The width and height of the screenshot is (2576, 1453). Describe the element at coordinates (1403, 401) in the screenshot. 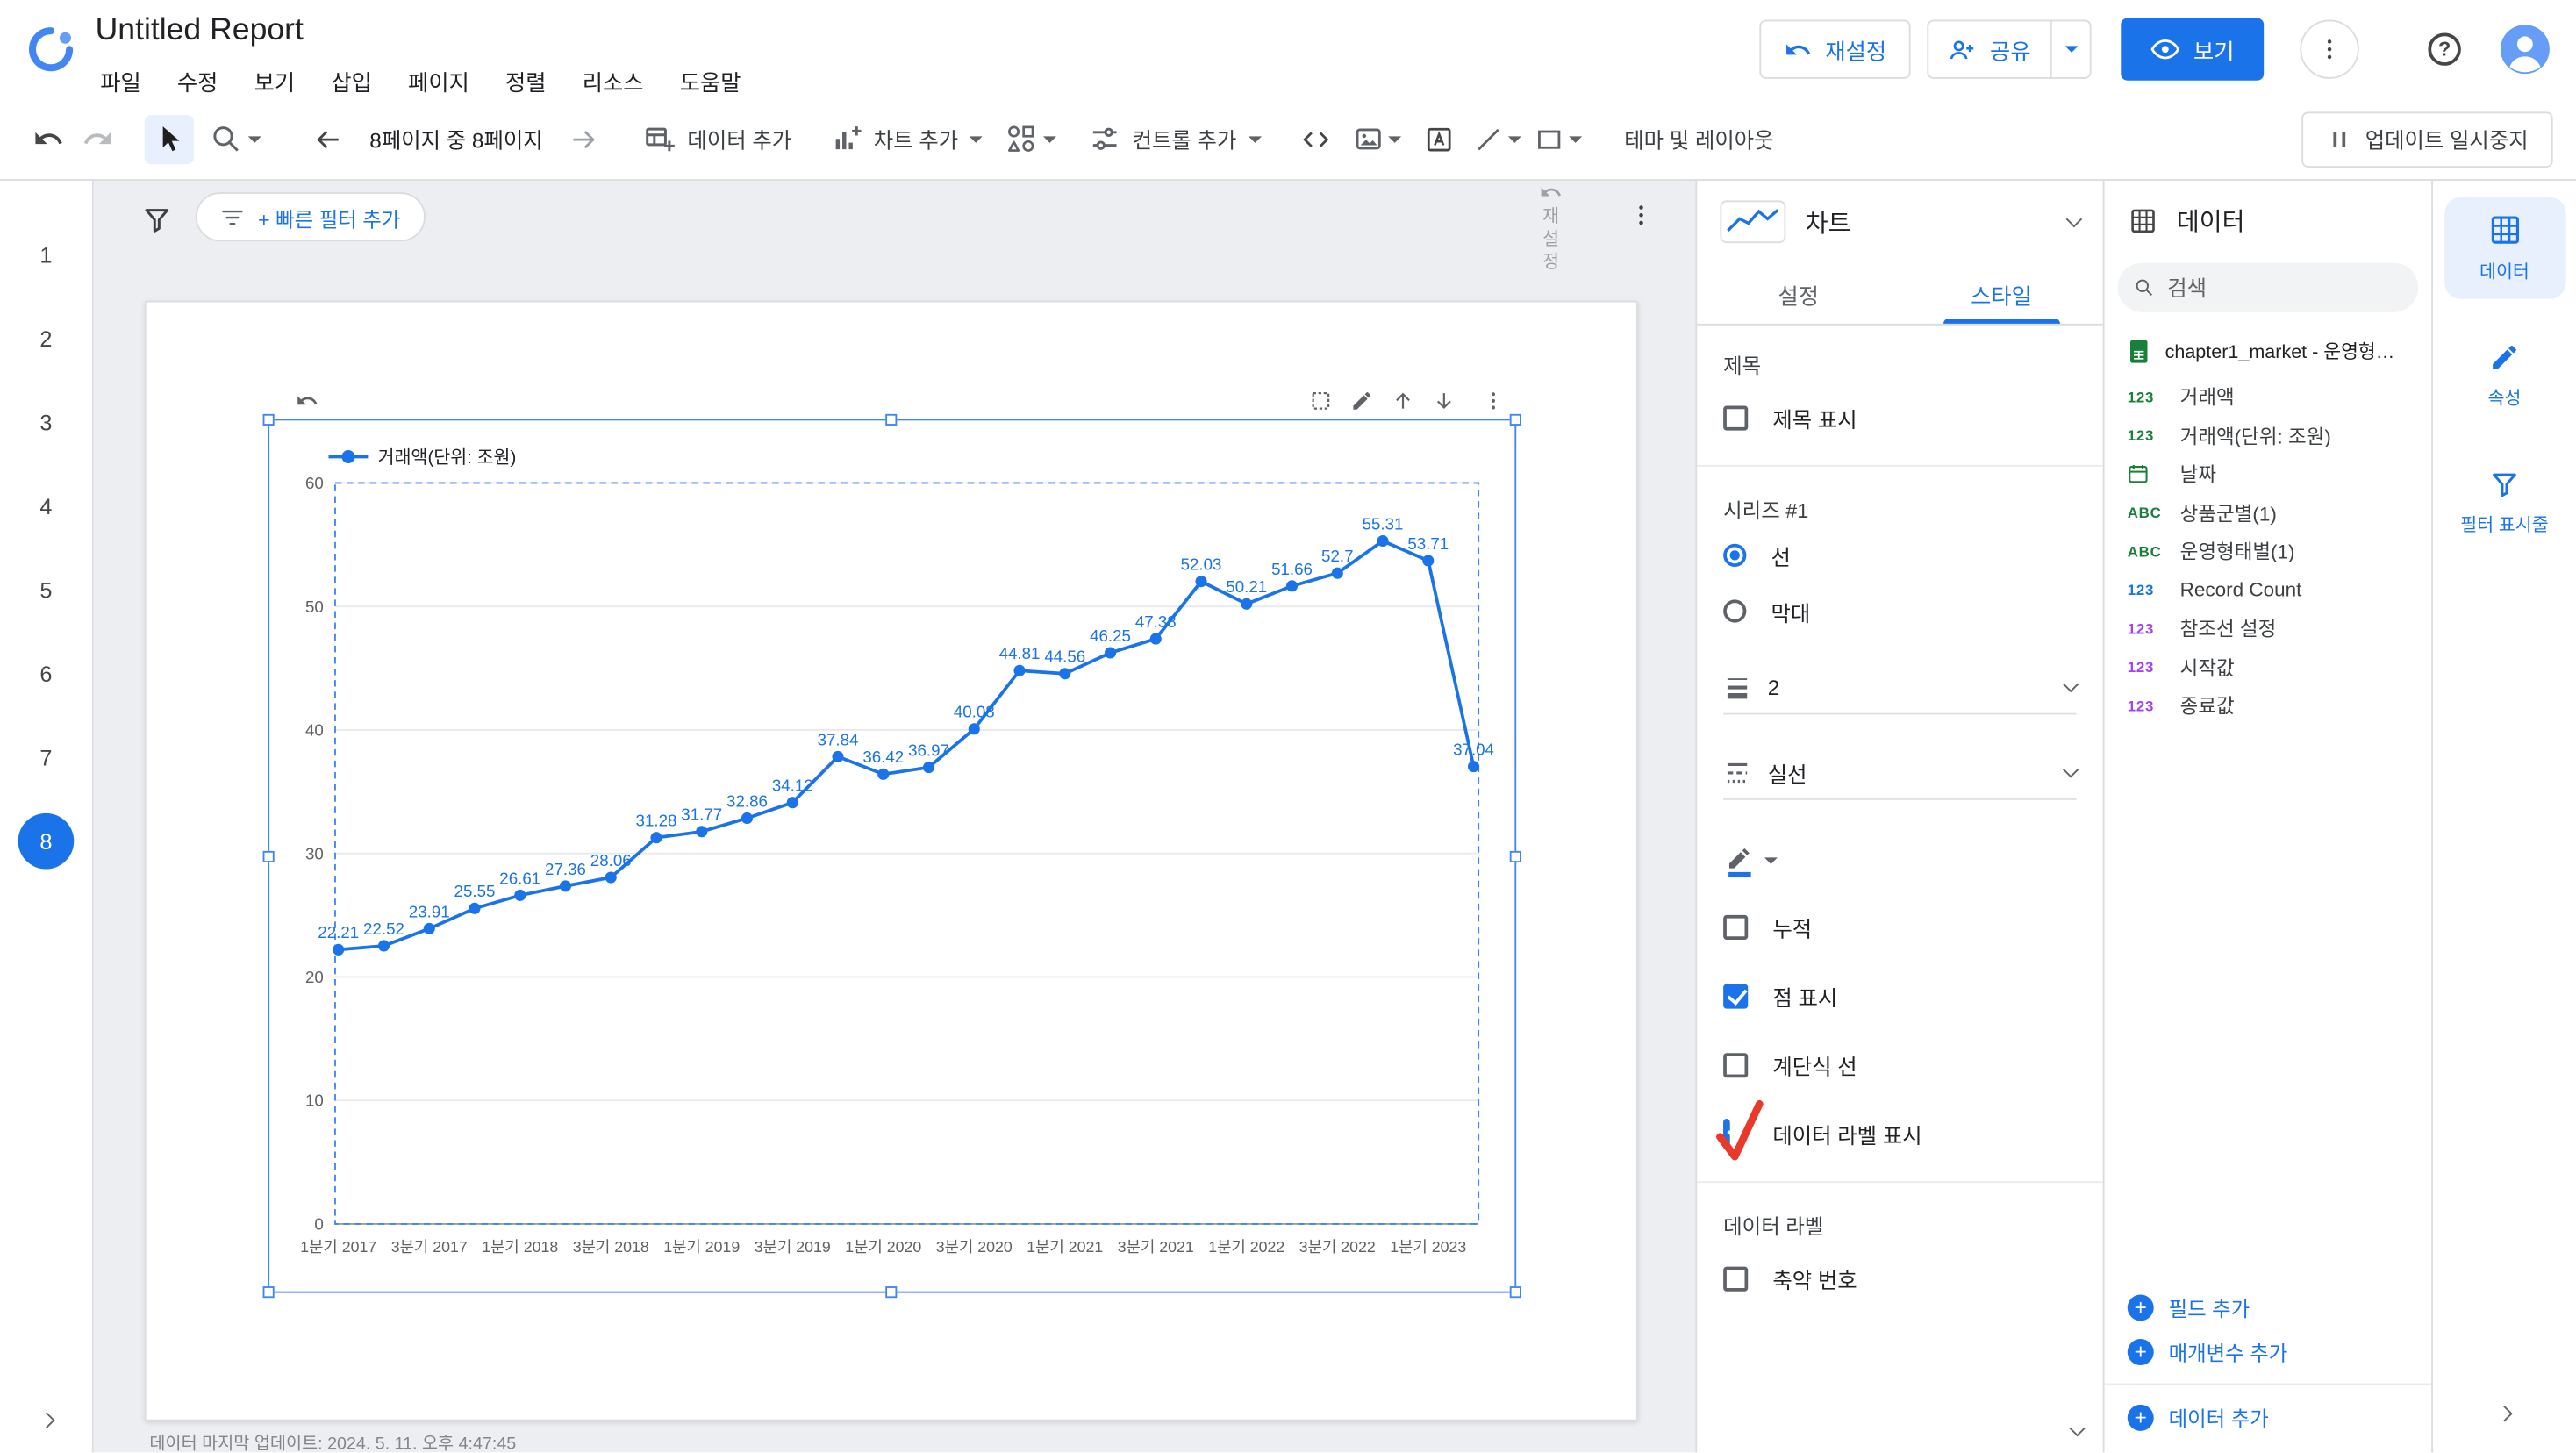

I see `move-up-icon` at that location.